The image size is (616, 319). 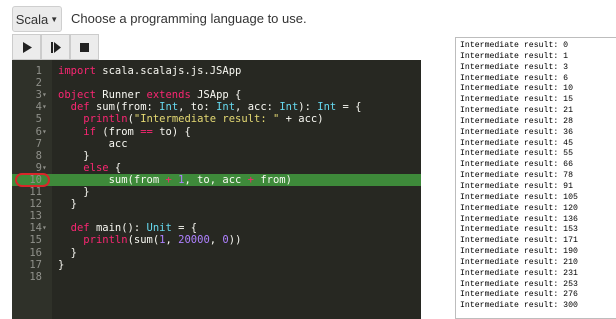 I want to click on code-line: 17}, so click(x=216, y=265).